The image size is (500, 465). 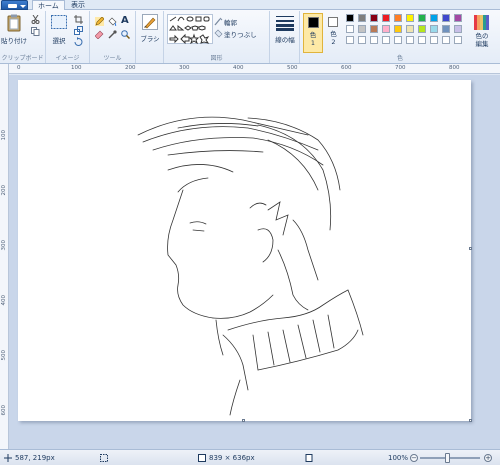 I want to click on cursor-position-icon, so click(x=8, y=458).